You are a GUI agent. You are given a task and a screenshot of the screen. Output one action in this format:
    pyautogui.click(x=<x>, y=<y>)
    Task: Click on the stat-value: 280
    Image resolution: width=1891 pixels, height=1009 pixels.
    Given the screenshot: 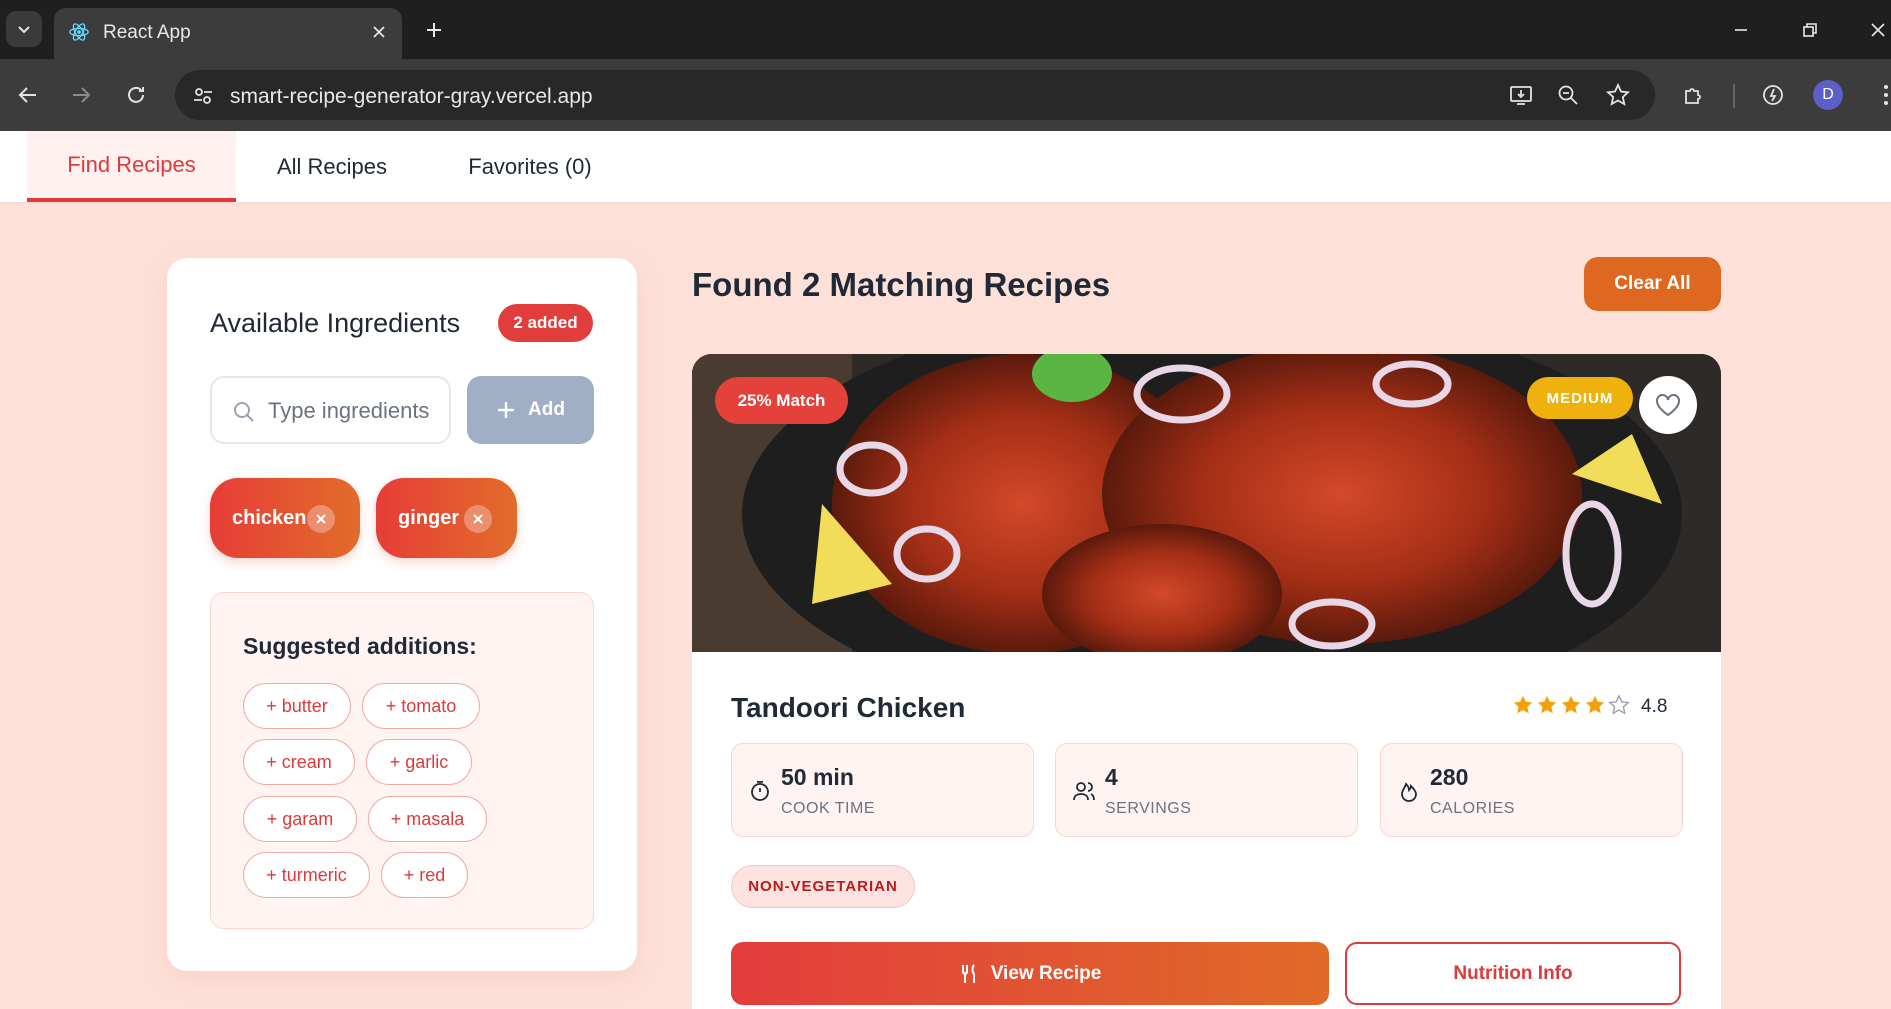 What is the action you would take?
    pyautogui.click(x=1449, y=777)
    